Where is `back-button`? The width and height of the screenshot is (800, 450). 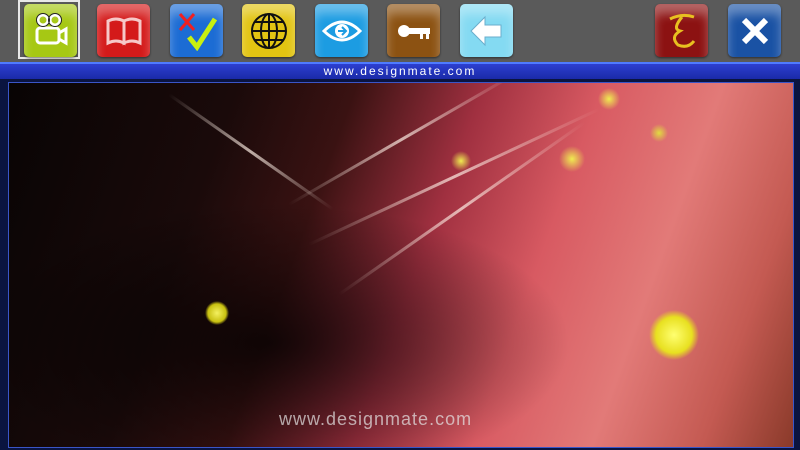
back-button is located at coordinates (486, 30).